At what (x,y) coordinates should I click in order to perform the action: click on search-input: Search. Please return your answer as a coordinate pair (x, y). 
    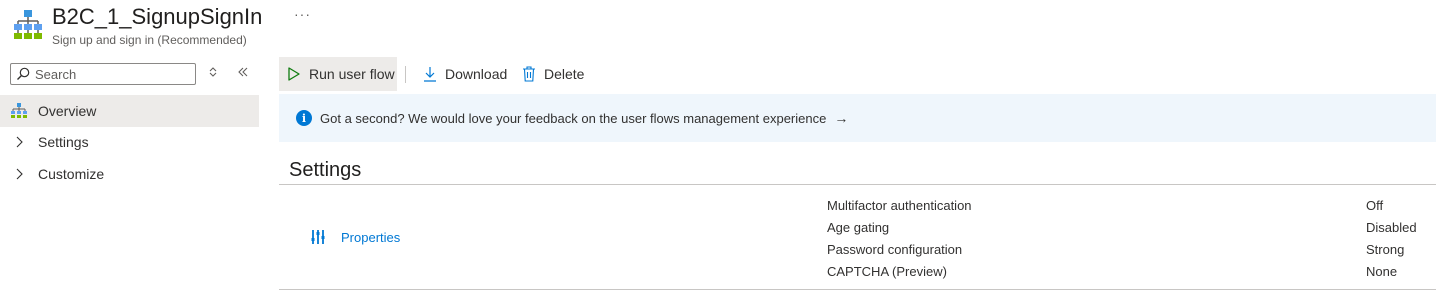
    Looking at the image, I should click on (103, 74).